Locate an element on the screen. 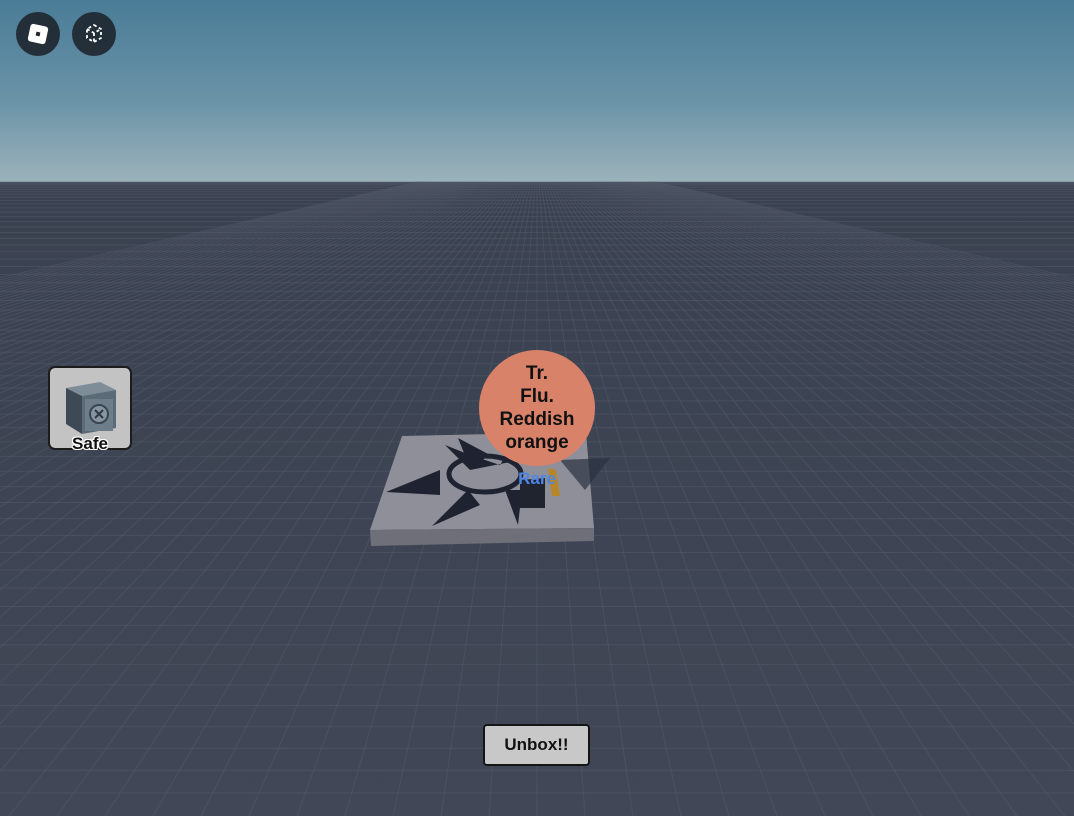 The width and height of the screenshot is (1074, 816). roblox-menu-button is located at coordinates (38, 34).